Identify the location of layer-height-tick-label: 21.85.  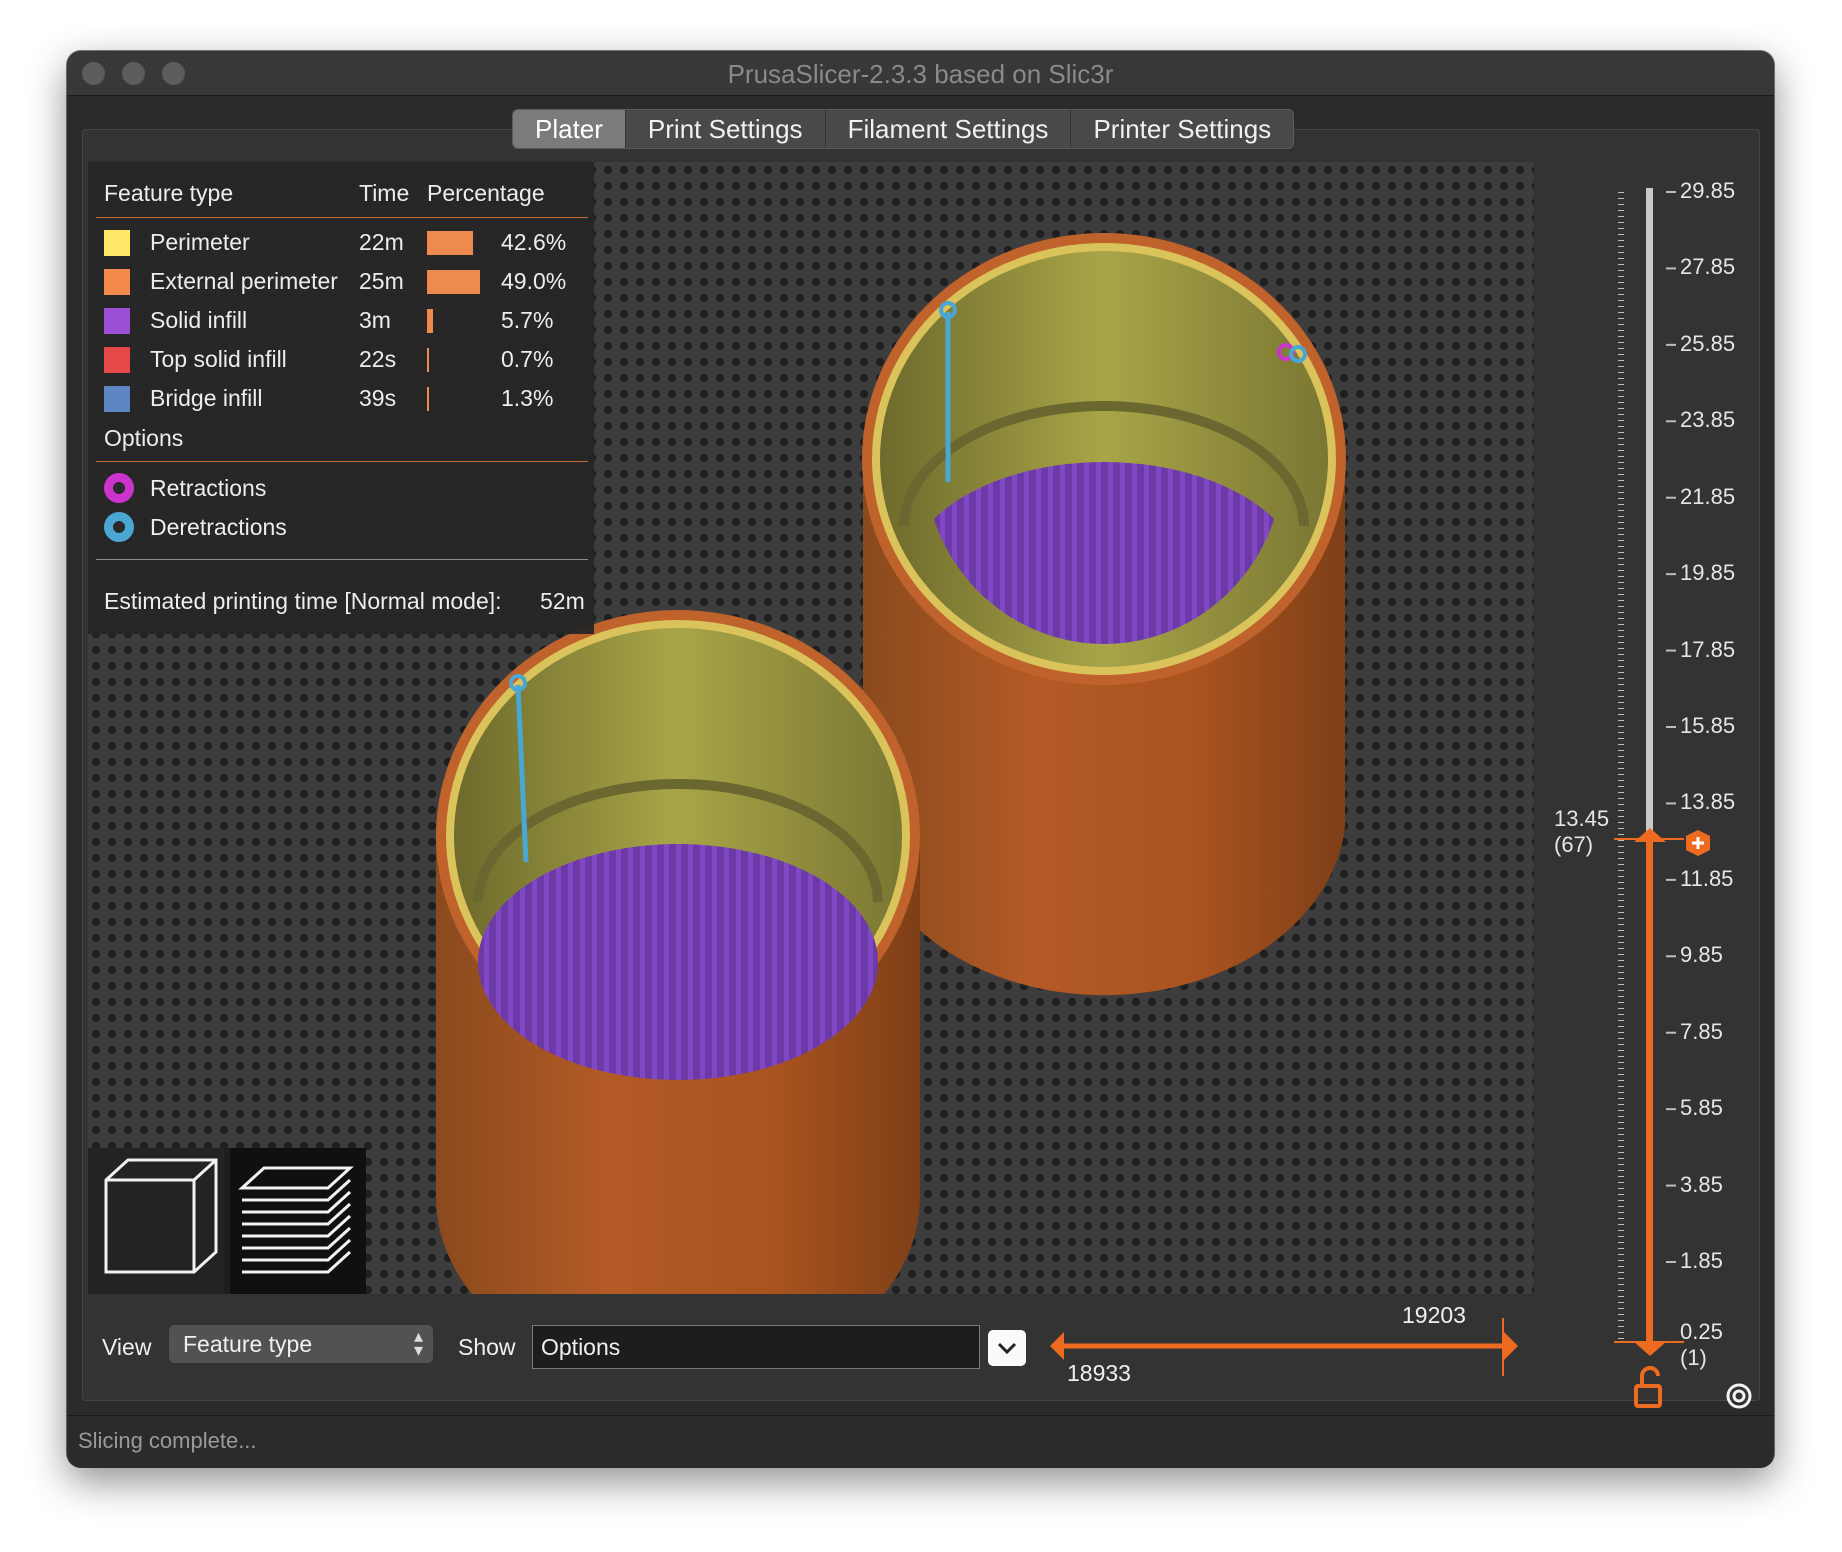
(1708, 496).